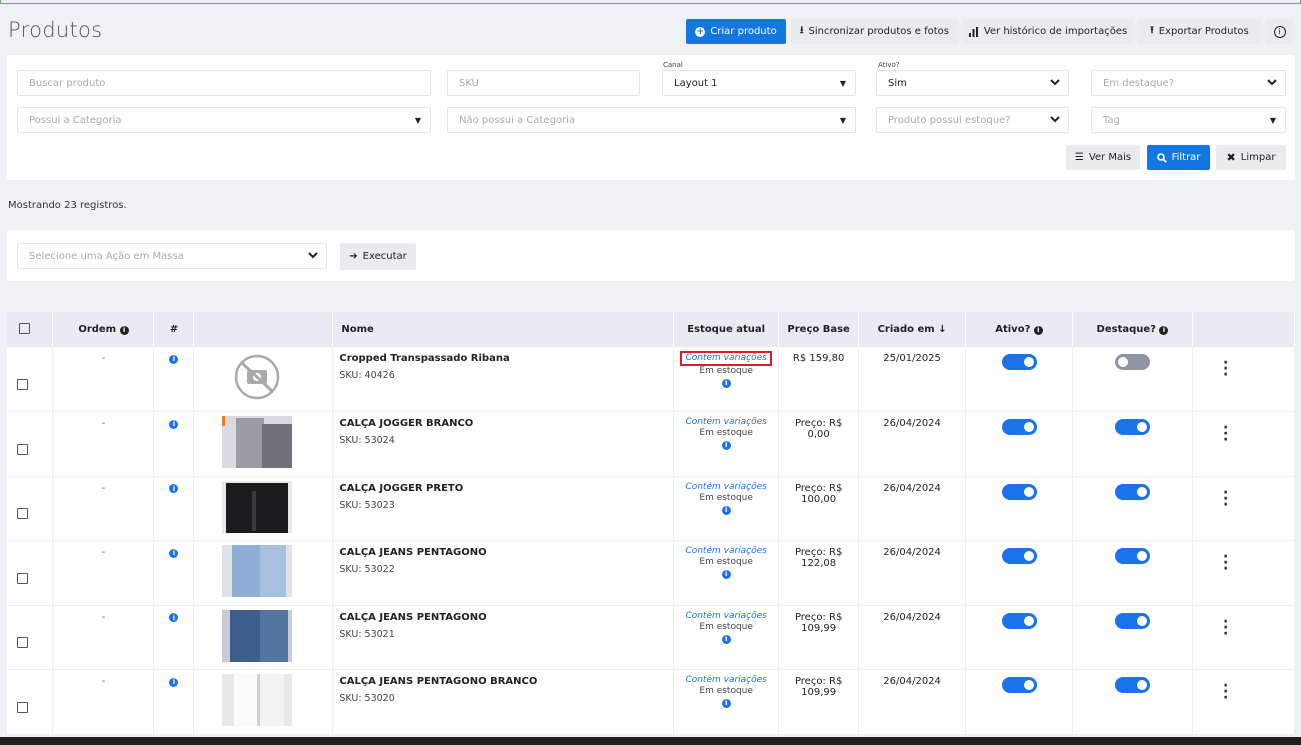 The height and width of the screenshot is (745, 1301). Describe the element at coordinates (726, 329) in the screenshot. I see `header-stock: Estoque atual` at that location.